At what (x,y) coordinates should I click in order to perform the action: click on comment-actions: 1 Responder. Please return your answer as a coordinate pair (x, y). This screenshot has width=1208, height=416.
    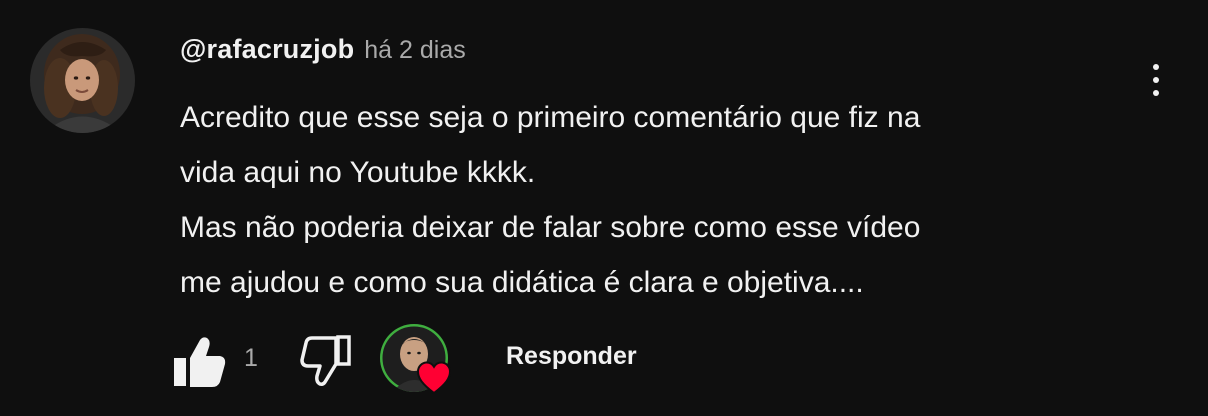
    Looking at the image, I should click on (450, 360).